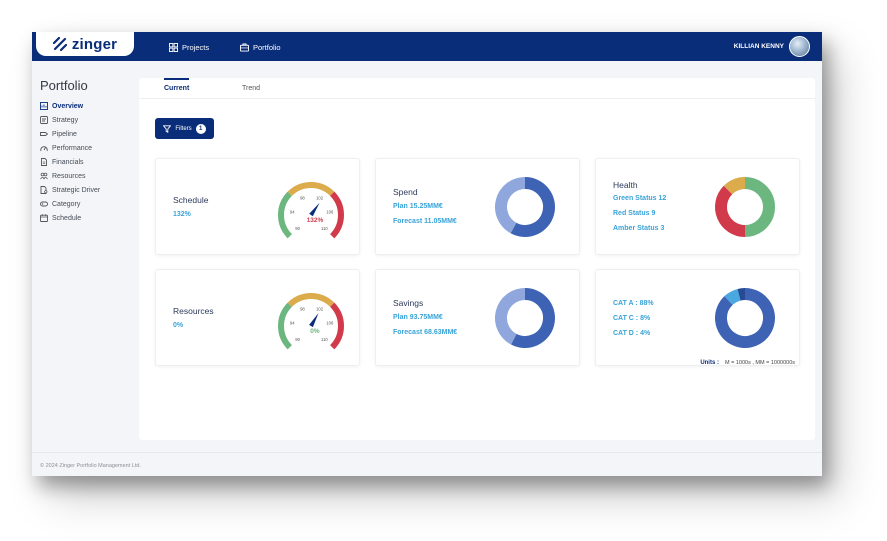 The height and width of the screenshot is (541, 887). Describe the element at coordinates (320, 309) in the screenshot. I see `resources-gauge-tick-label: 102` at that location.